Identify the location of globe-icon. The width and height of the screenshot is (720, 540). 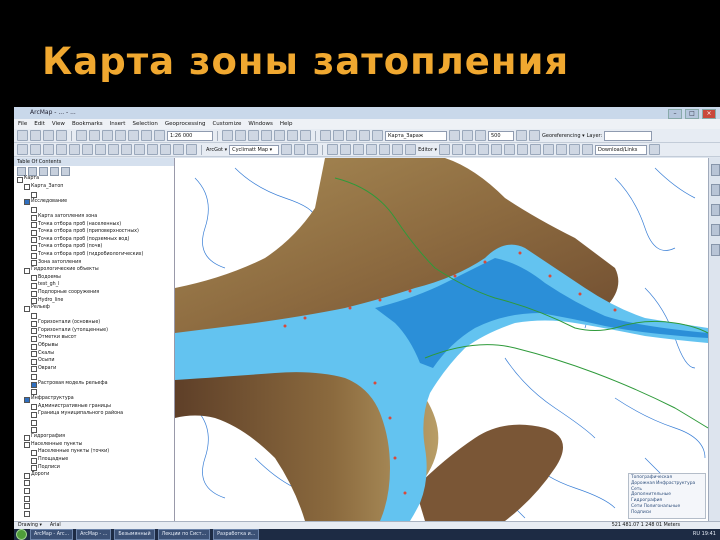
(61, 149).